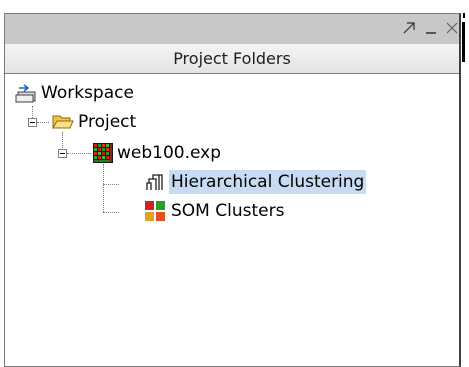 This screenshot has height=367, width=469. I want to click on tree-item-label: SOM Clusters, so click(228, 211).